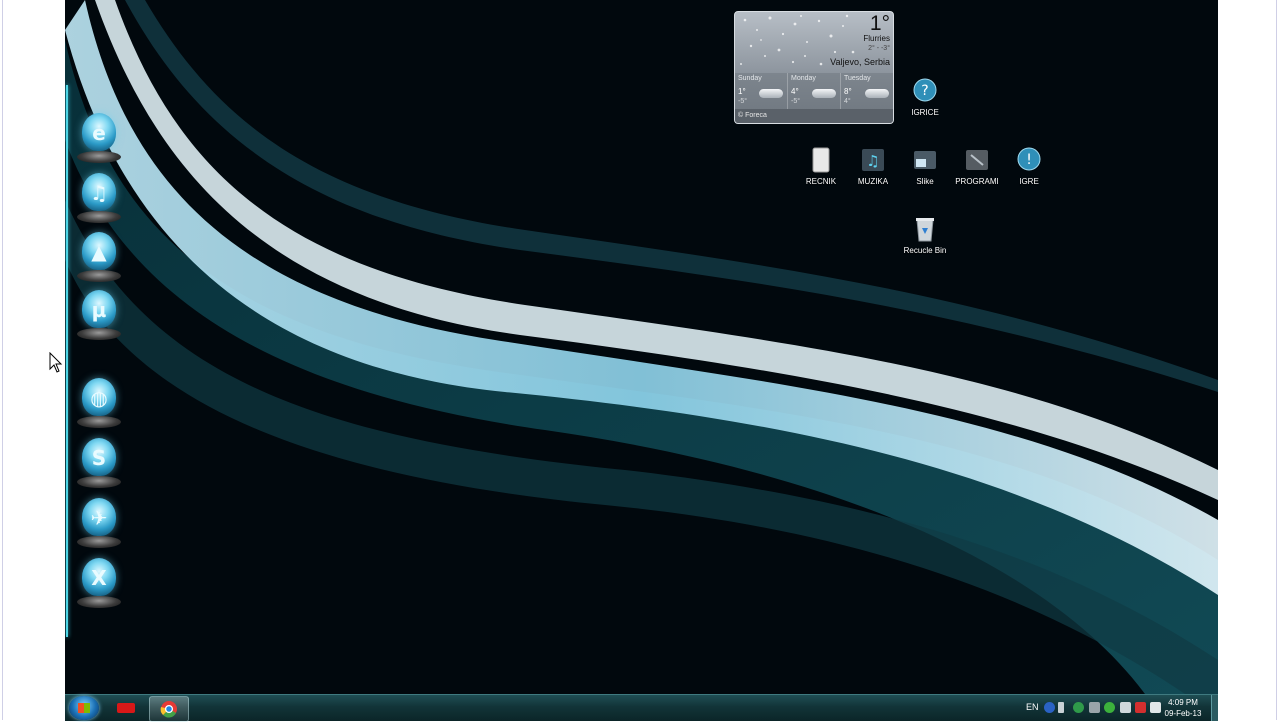  What do you see at coordinates (67, 361) in the screenshot?
I see `dock-accent-line` at bounding box center [67, 361].